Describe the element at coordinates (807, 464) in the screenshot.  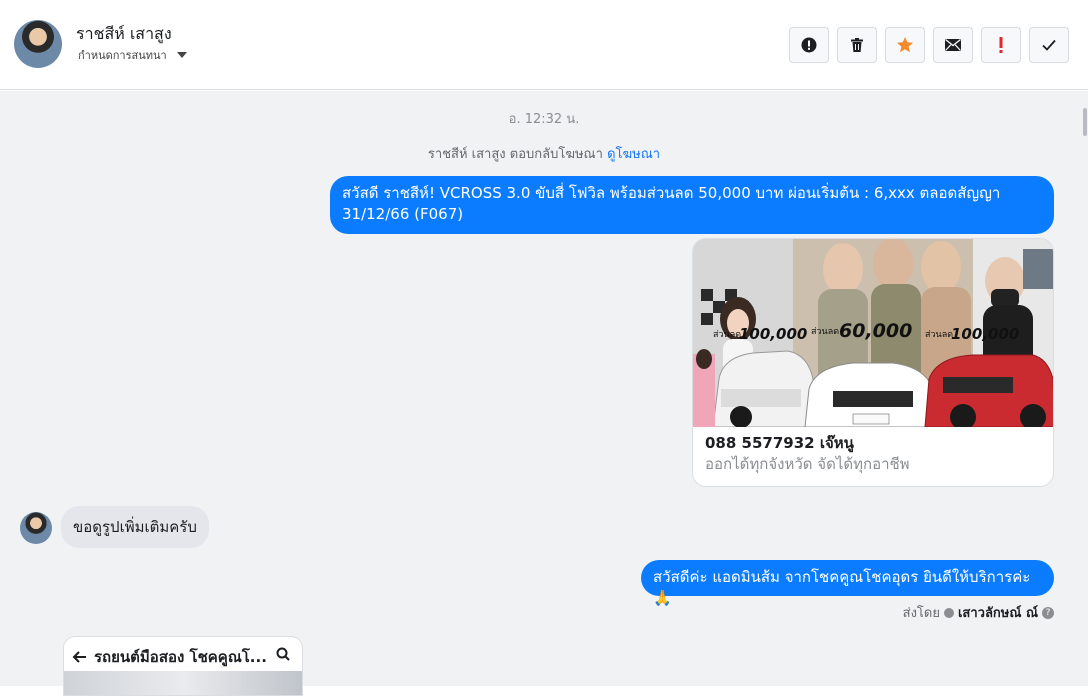
I see `ad-subtitle: ออกได้ทุกจังหวัด จัดได้ทุกอาชีพ` at that location.